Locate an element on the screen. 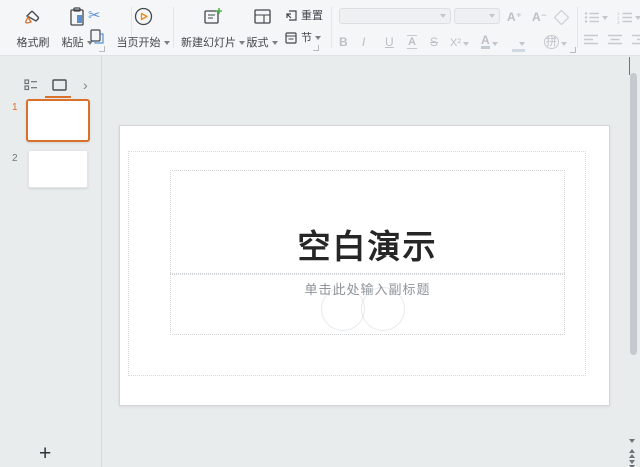 The image size is (640, 467). underline-icon: U is located at coordinates (389, 42).